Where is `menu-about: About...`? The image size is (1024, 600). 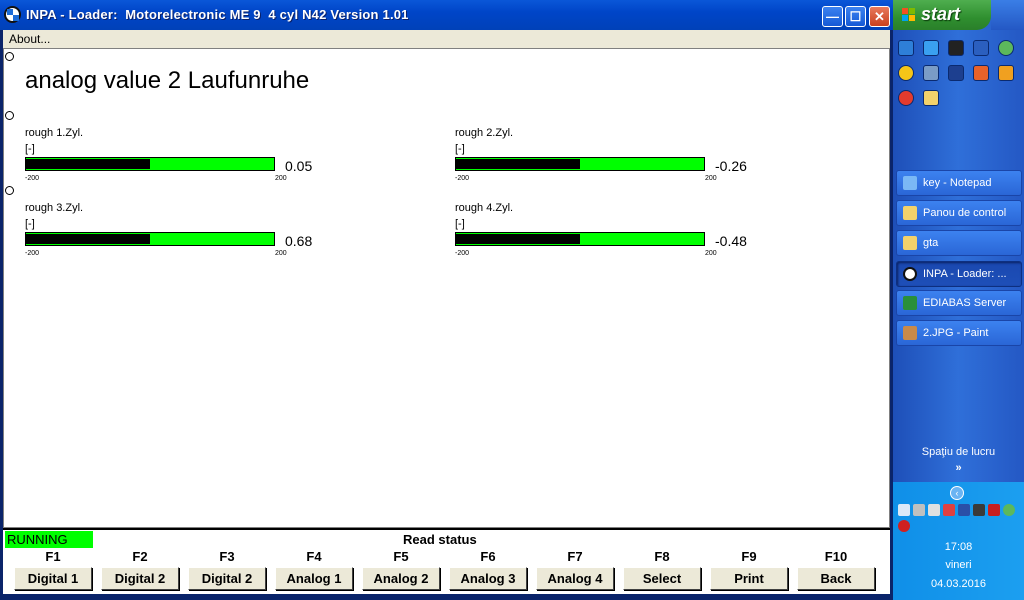
menu-about: About... is located at coordinates (29, 39).